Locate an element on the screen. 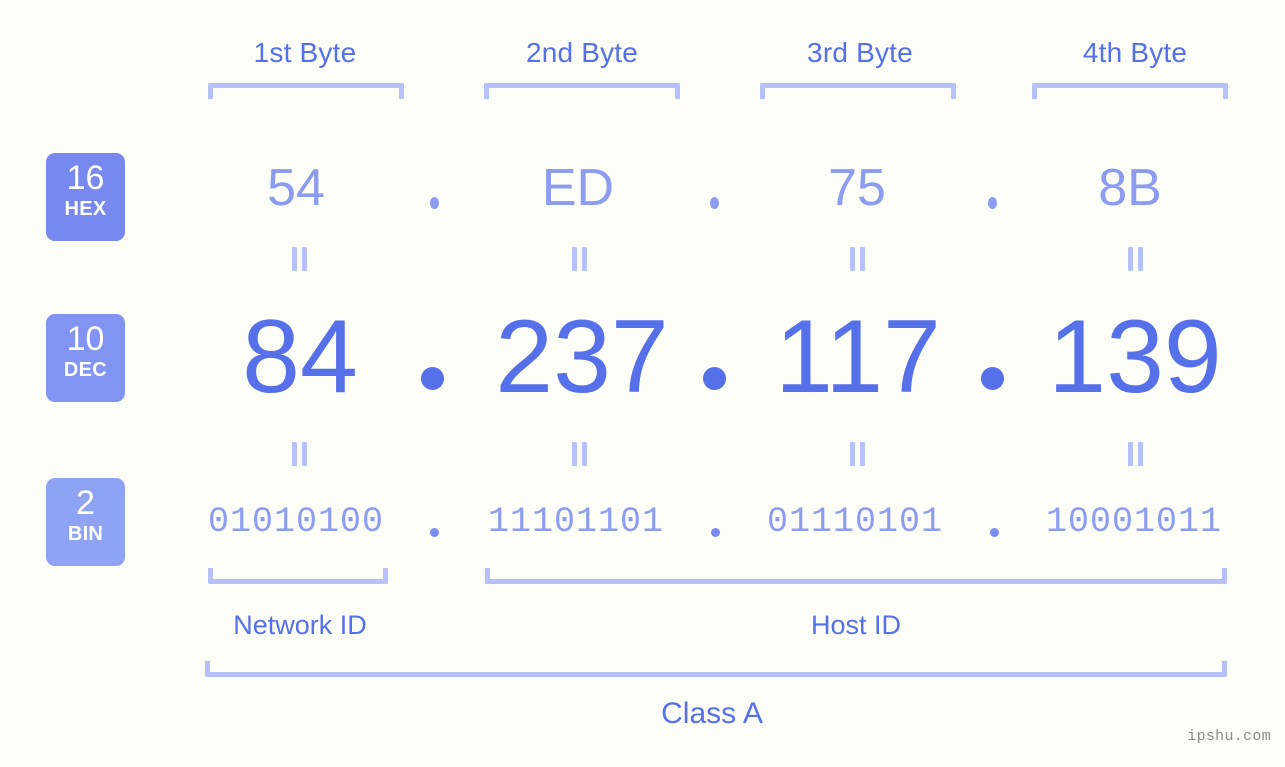 The height and width of the screenshot is (767, 1285). network-id-label: Network ID is located at coordinates (300, 625).